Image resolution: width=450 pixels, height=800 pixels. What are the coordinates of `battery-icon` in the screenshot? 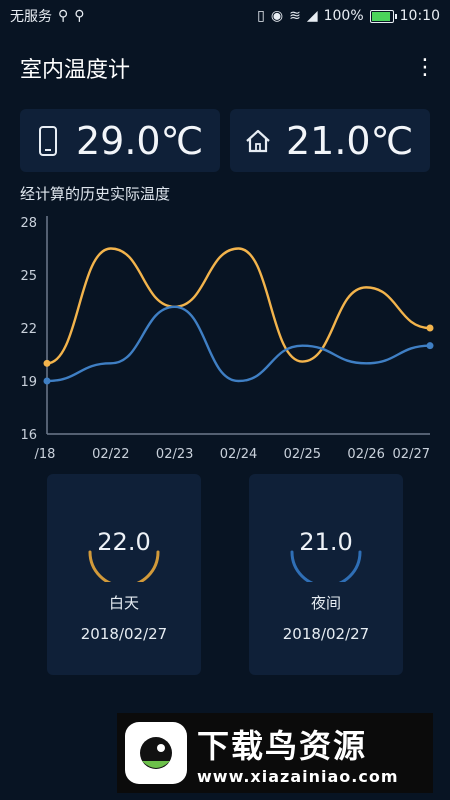 It's located at (383, 16).